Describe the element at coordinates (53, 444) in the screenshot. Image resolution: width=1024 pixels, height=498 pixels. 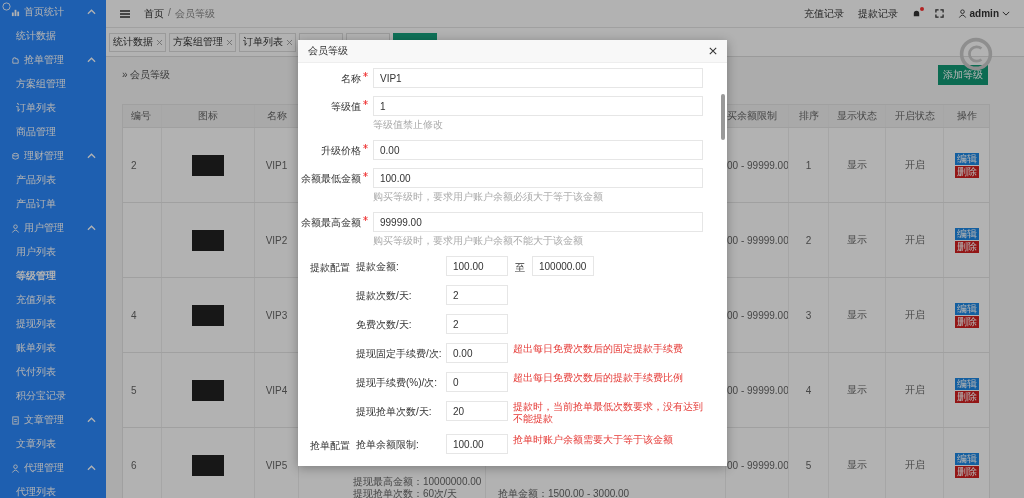
I see `sidebar-item: 文章列表` at that location.